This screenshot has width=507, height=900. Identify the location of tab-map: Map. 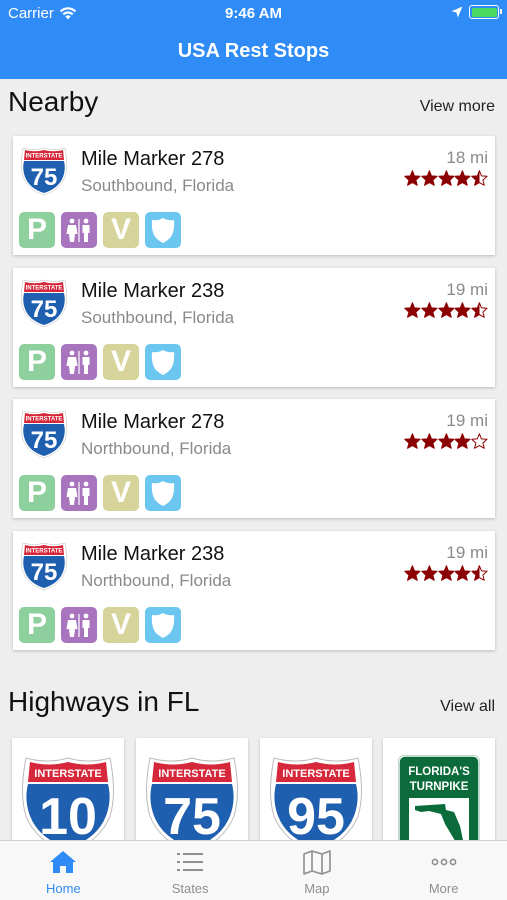
(317, 870).